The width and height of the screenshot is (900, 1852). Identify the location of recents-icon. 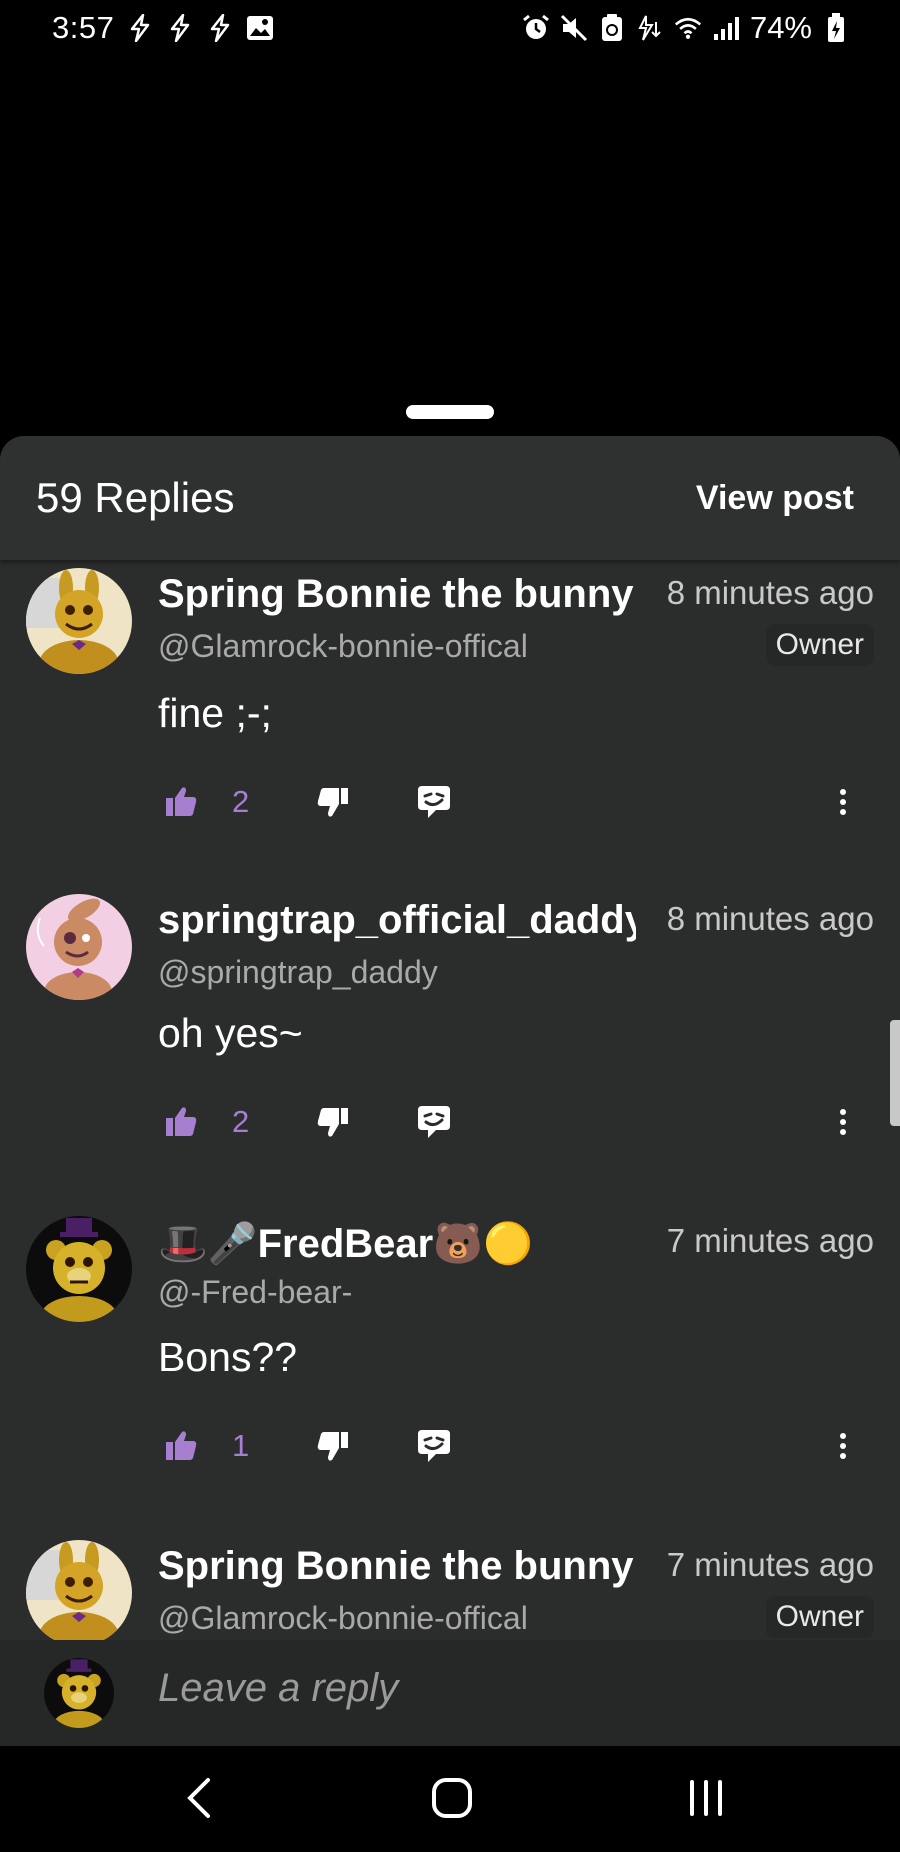
(706, 1798).